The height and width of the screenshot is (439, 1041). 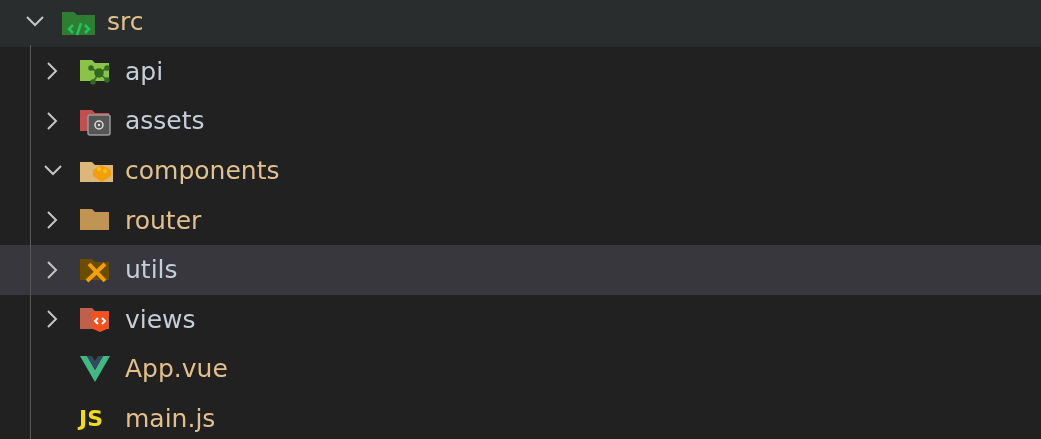 What do you see at coordinates (95, 368) in the screenshot?
I see `vue-logo-icon` at bounding box center [95, 368].